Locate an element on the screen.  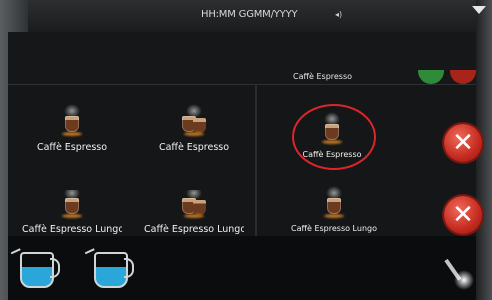
double-espresso-cup-icon is located at coordinates (194, 121).